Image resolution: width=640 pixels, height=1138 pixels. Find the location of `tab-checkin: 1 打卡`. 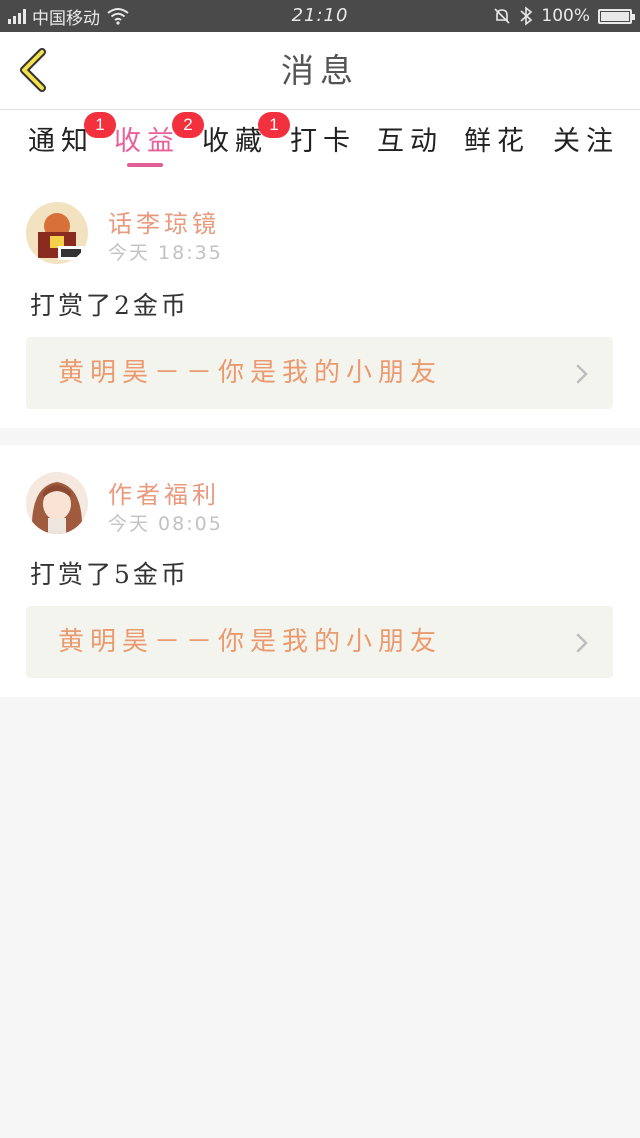

tab-checkin: 1 打卡 is located at coordinates (307, 137).